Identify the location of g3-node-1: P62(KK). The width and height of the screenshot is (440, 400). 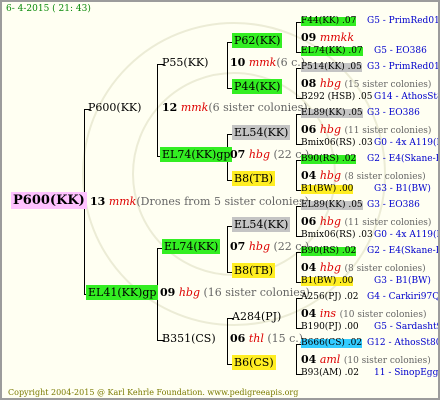
(257, 40).